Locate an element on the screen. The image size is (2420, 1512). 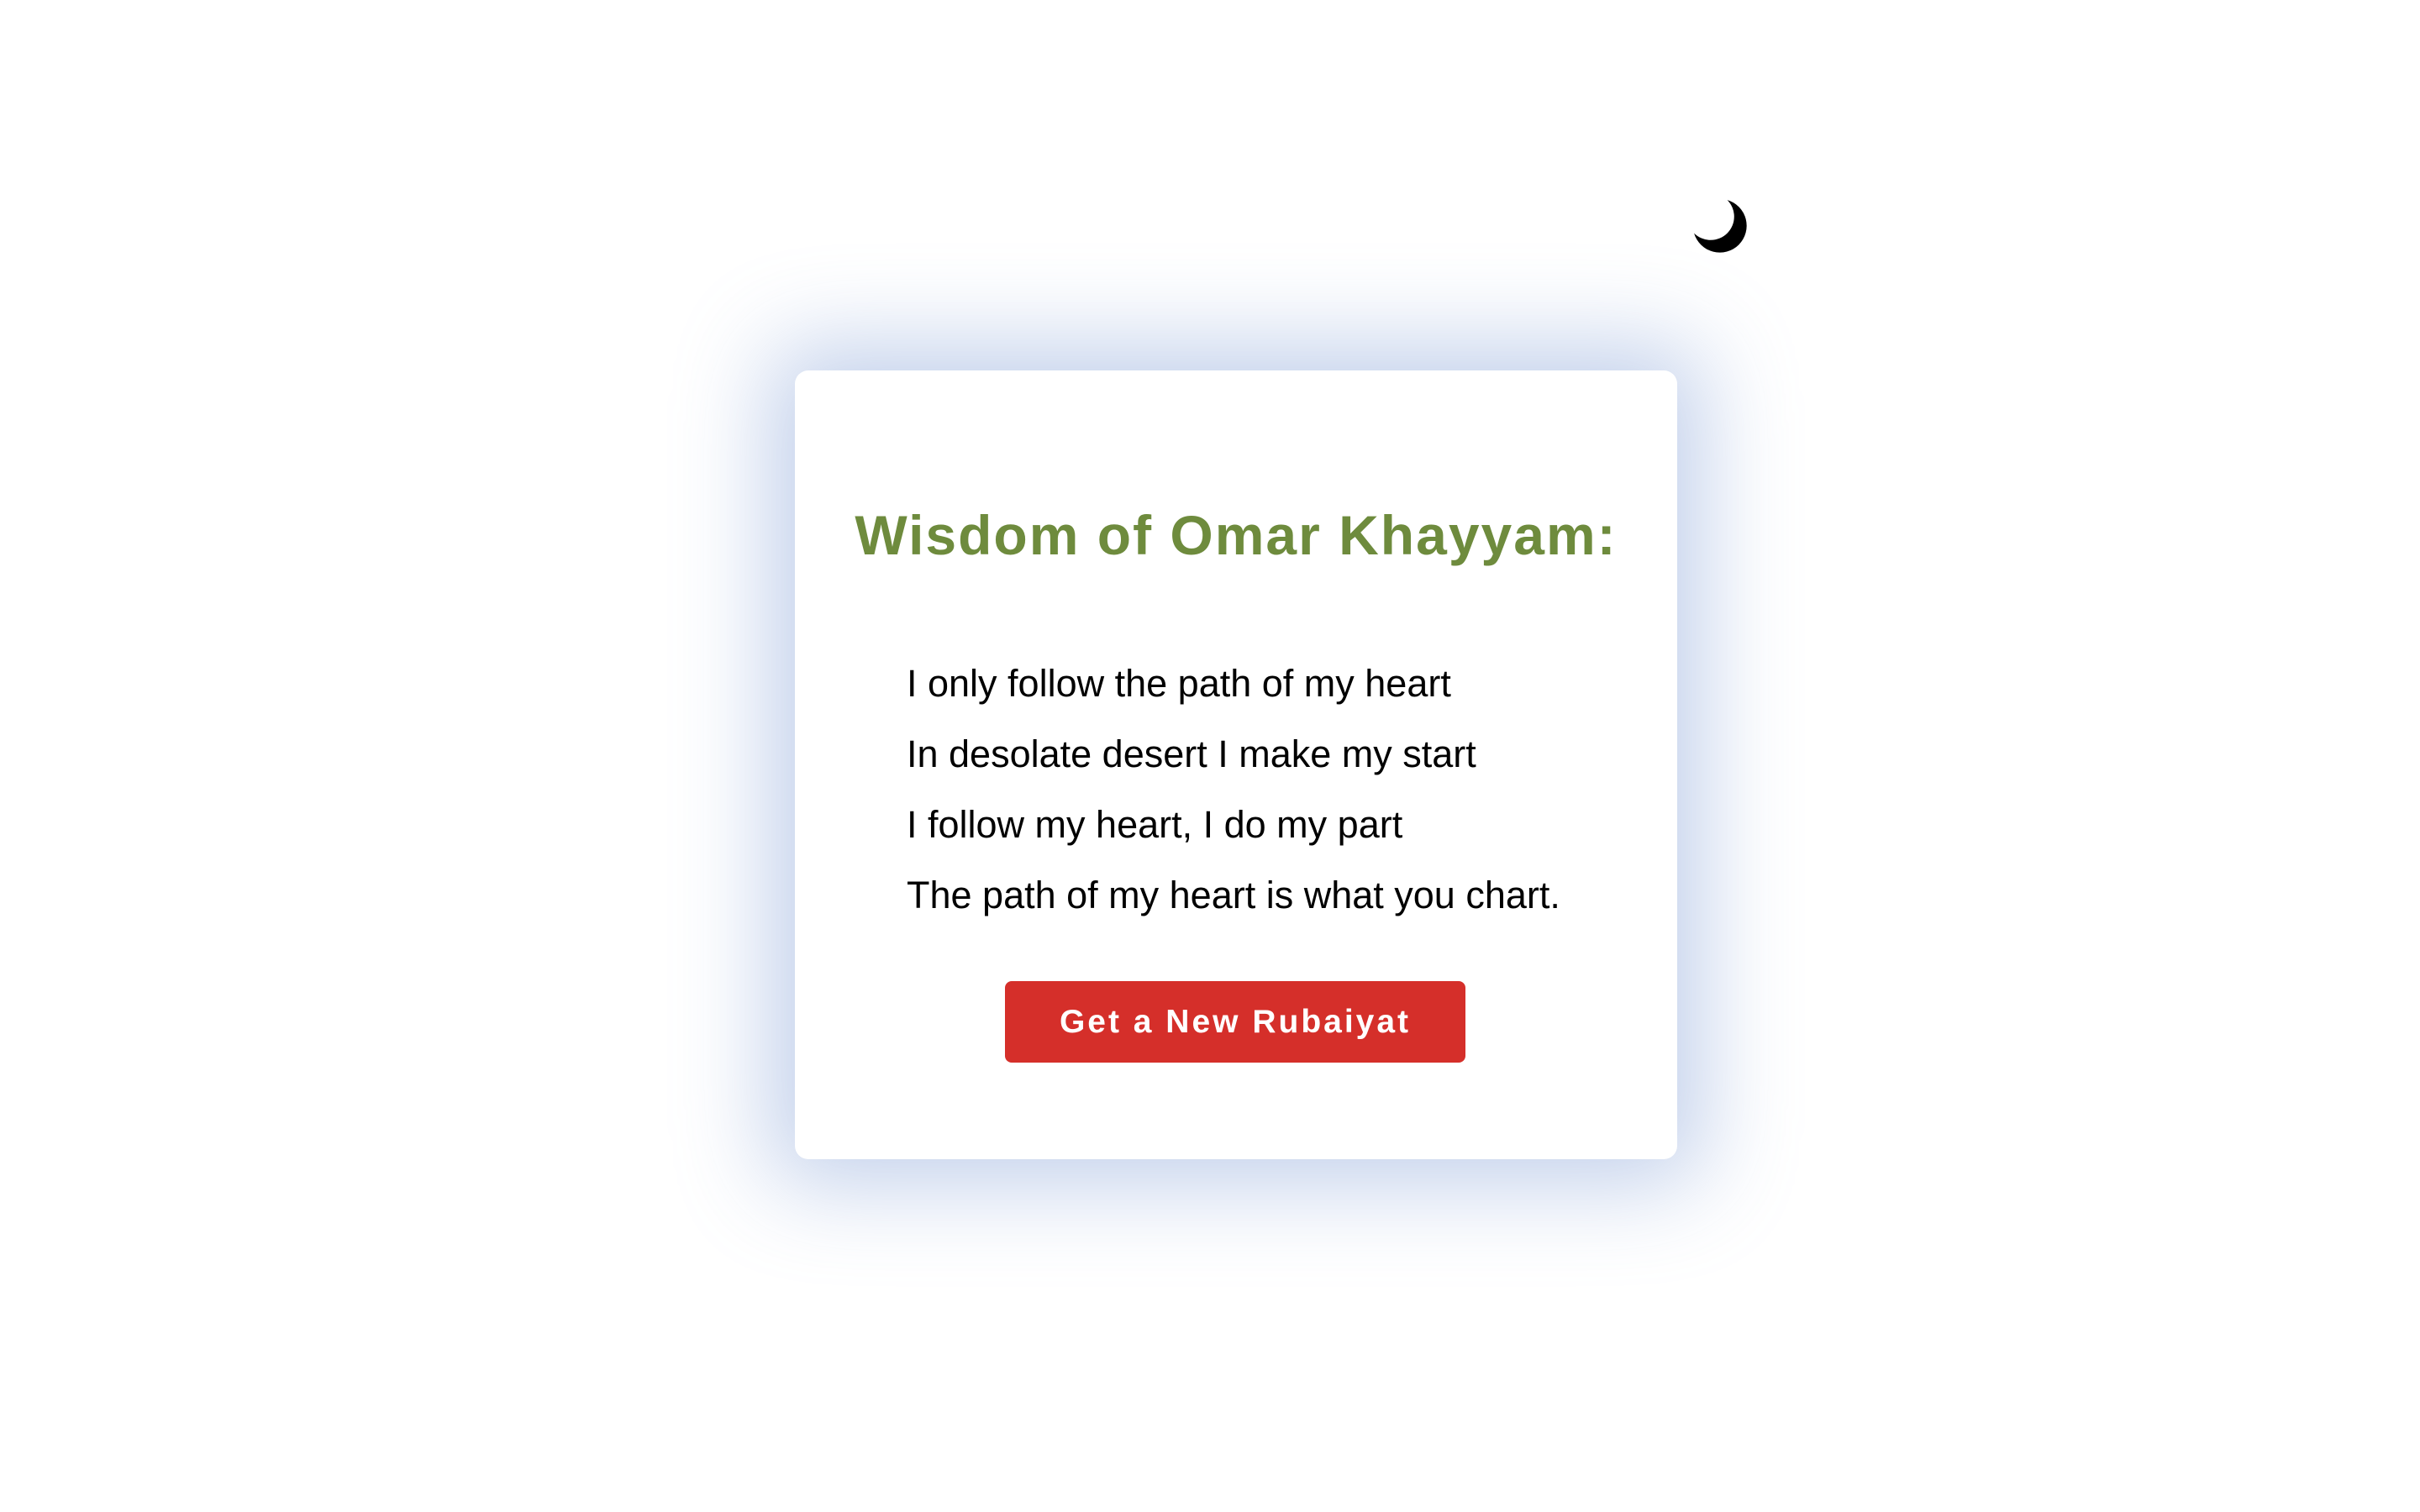
verse-line: The path of my heart is what you chart. is located at coordinates (1233, 895).